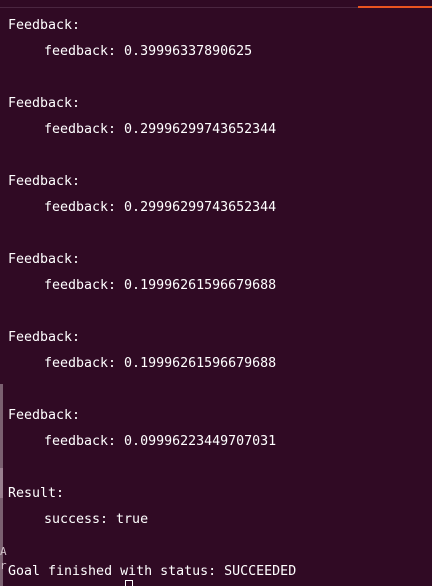 The image size is (432, 586). What do you see at coordinates (3, 551) in the screenshot?
I see `edge-glyph-a: A` at bounding box center [3, 551].